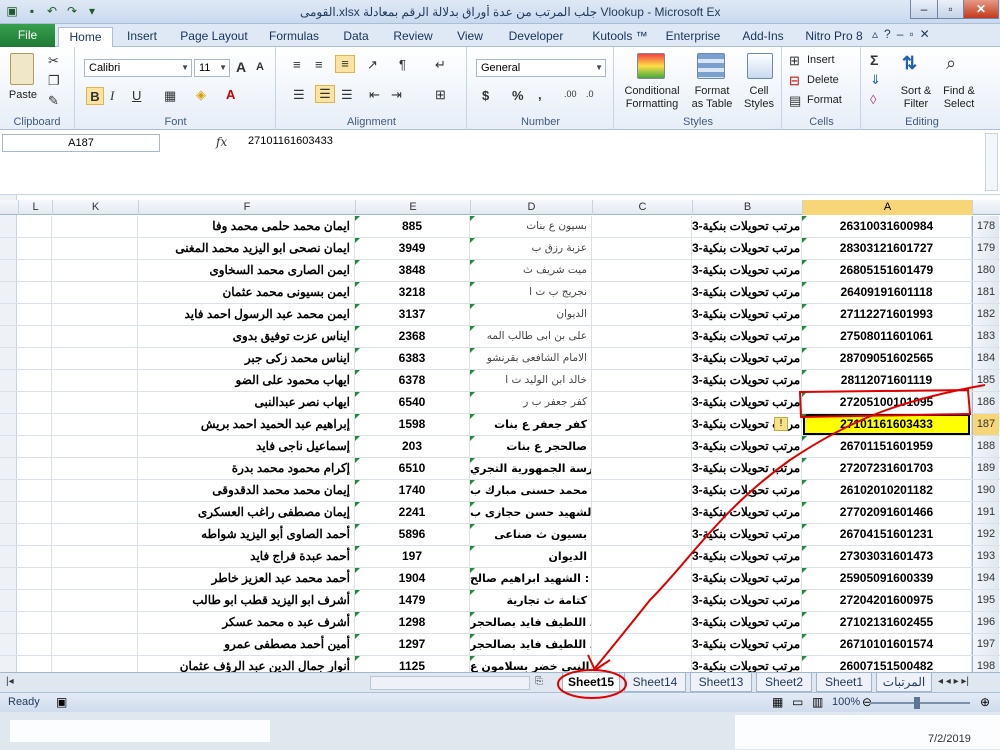 This screenshot has width=1000, height=750. I want to click on conditional-formatting-button: Conditional, so click(652, 91).